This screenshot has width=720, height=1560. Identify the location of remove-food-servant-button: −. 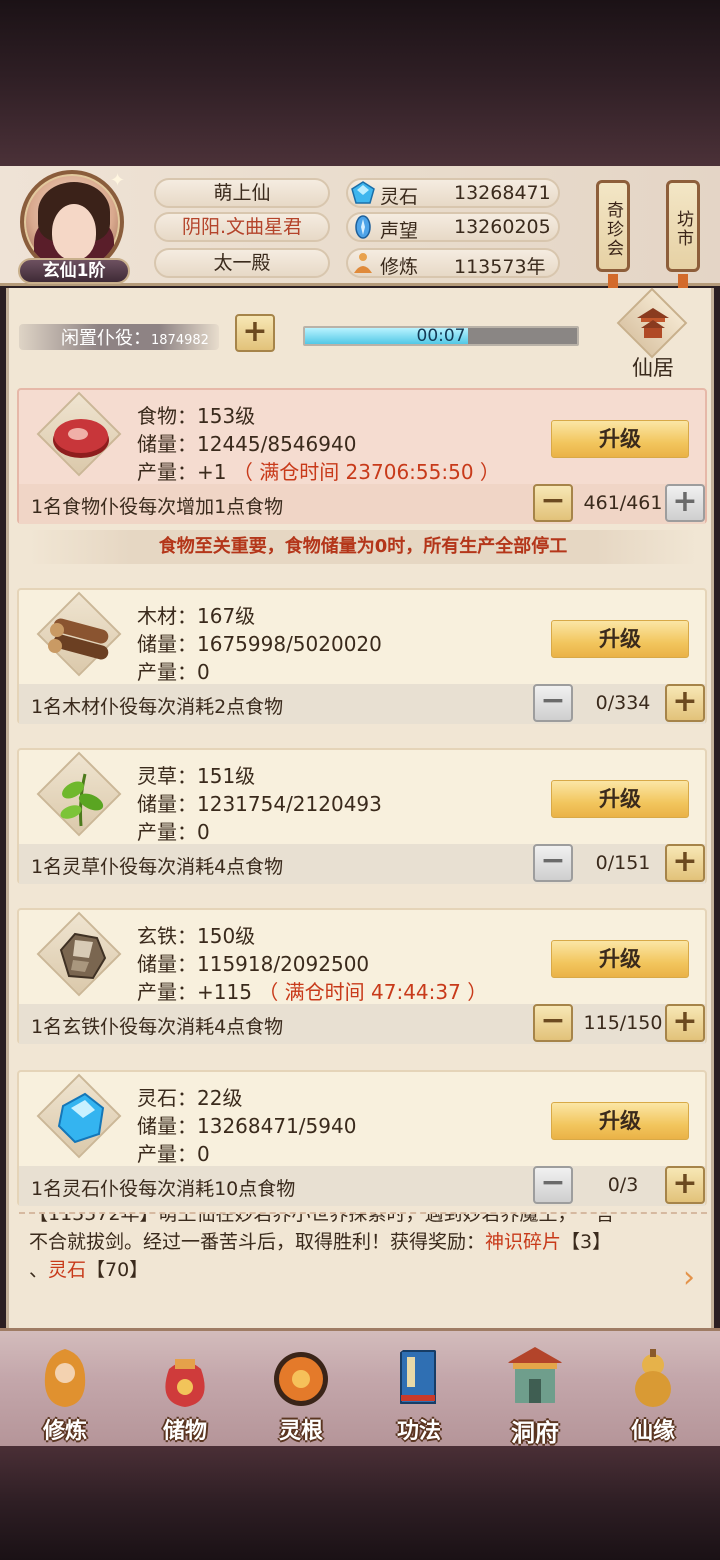
(553, 503).